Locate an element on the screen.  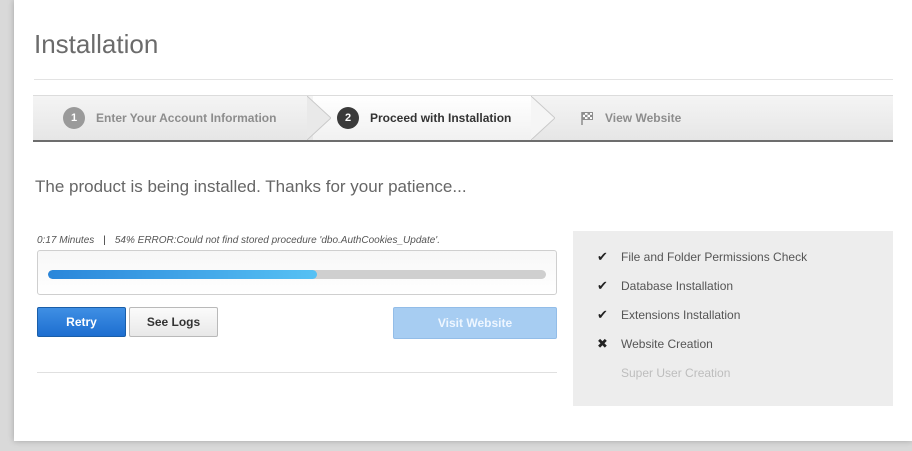
progress-fill is located at coordinates (182, 274).